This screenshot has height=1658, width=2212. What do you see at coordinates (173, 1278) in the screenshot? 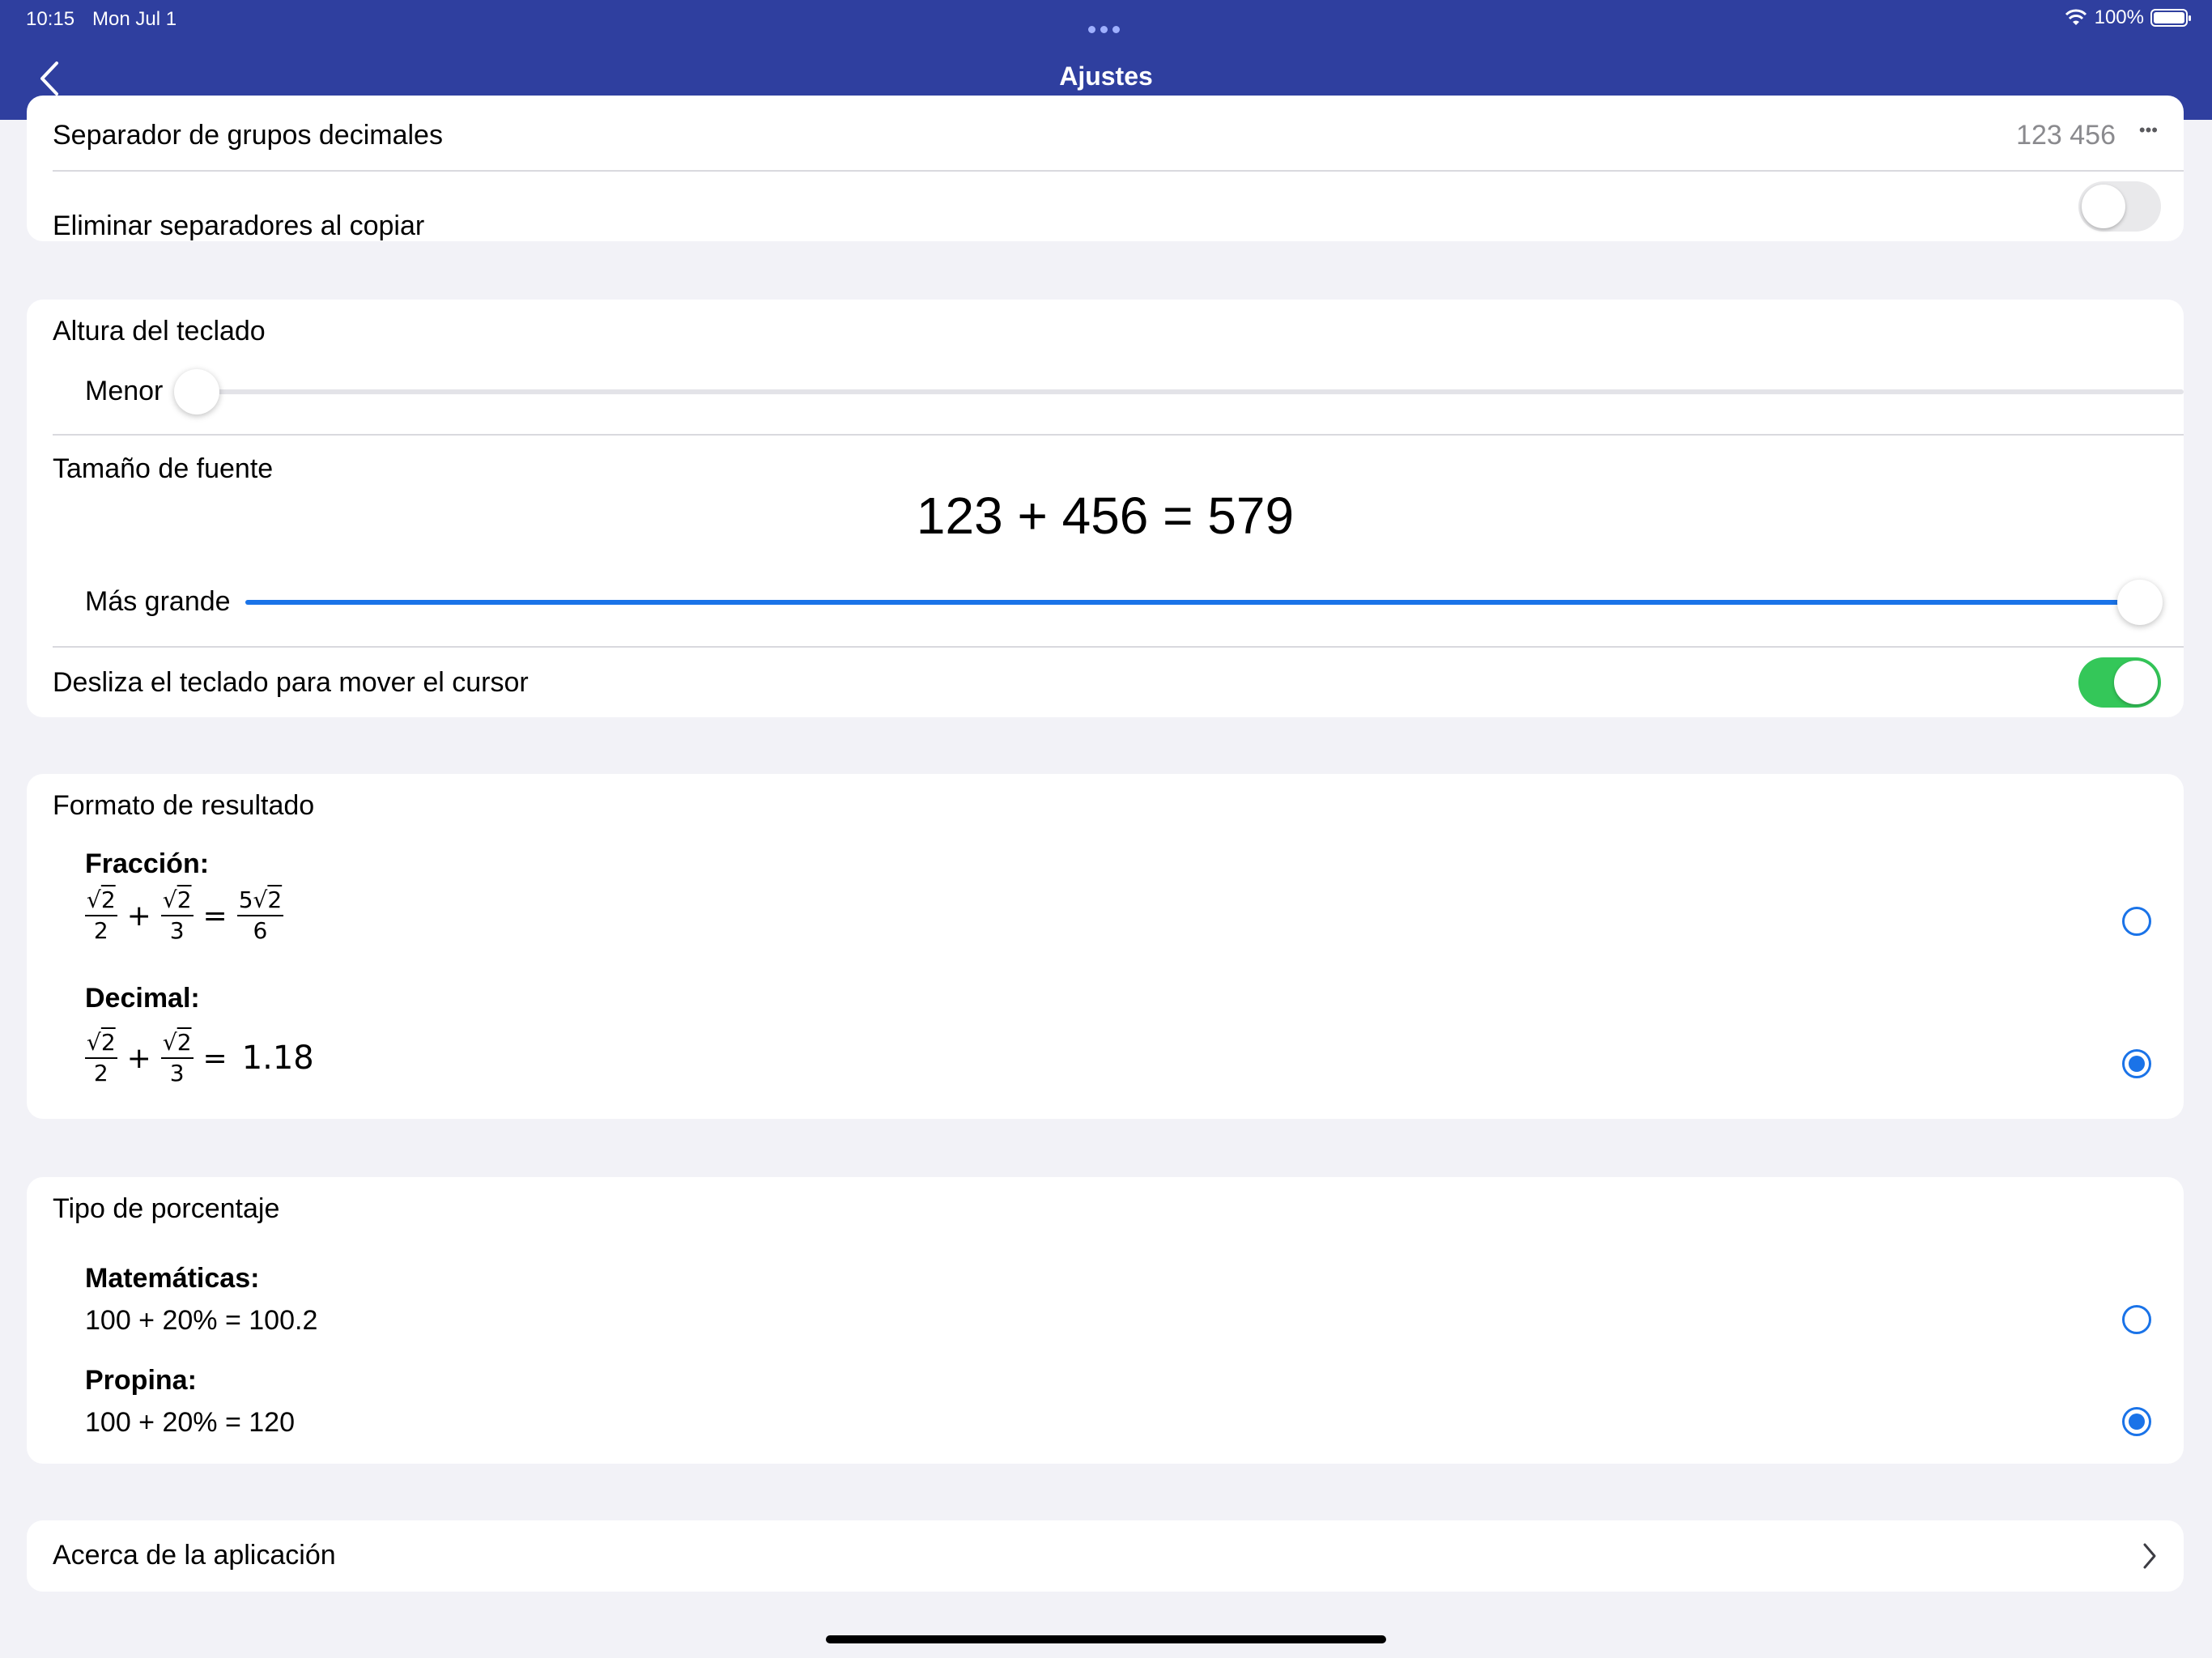
I see `math-label: Matemáticas:` at bounding box center [173, 1278].